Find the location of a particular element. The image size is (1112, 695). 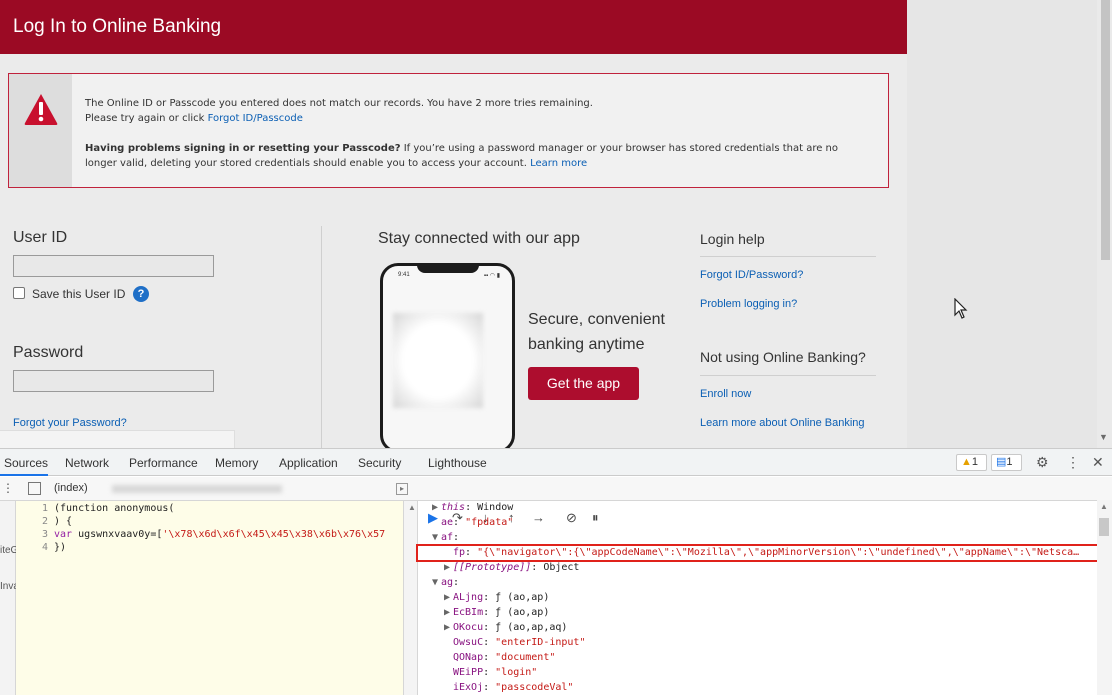

active-tab-indicator is located at coordinates (24, 475).